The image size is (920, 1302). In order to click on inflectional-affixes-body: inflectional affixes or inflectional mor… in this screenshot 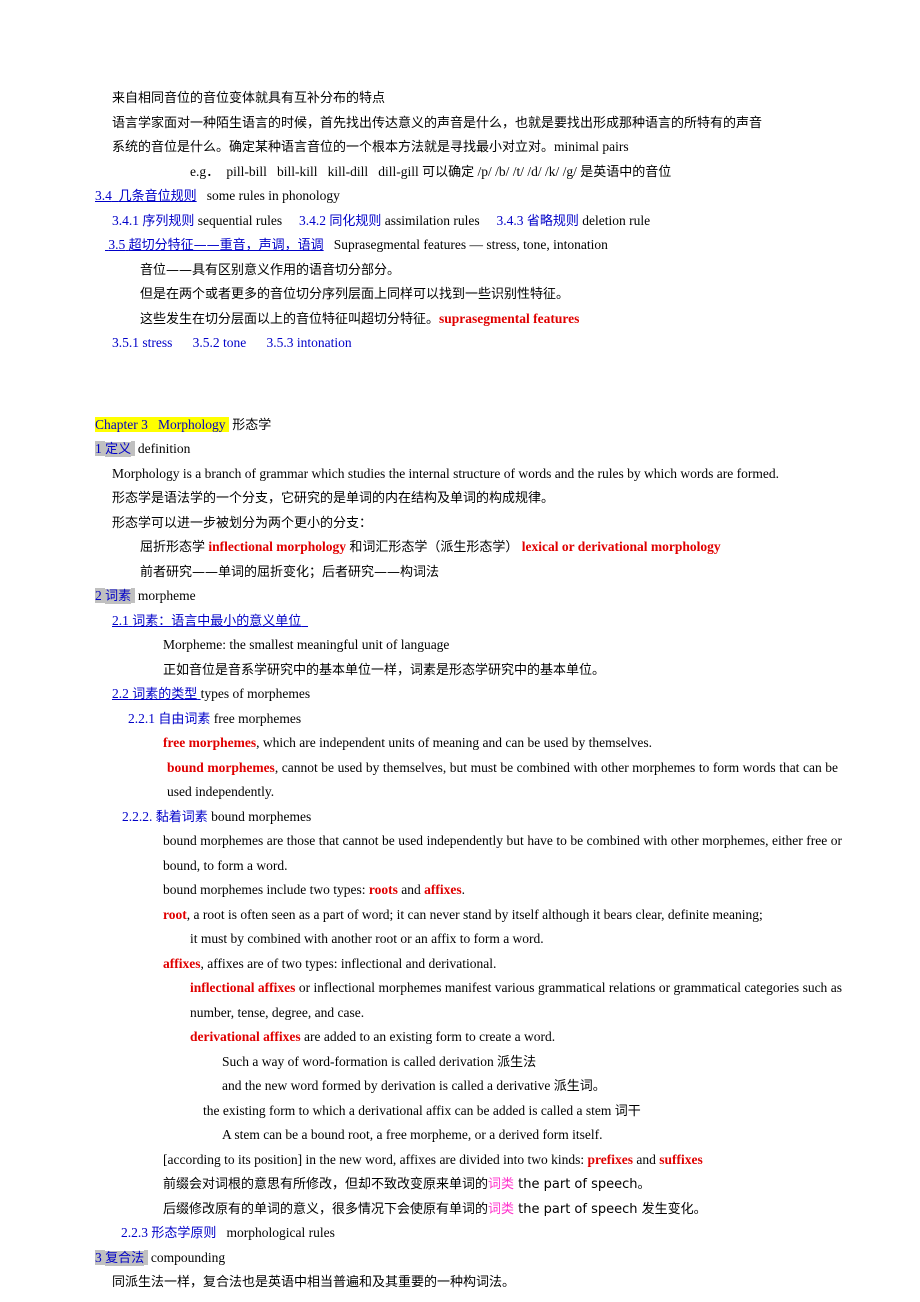, I will do `click(516, 1000)`.